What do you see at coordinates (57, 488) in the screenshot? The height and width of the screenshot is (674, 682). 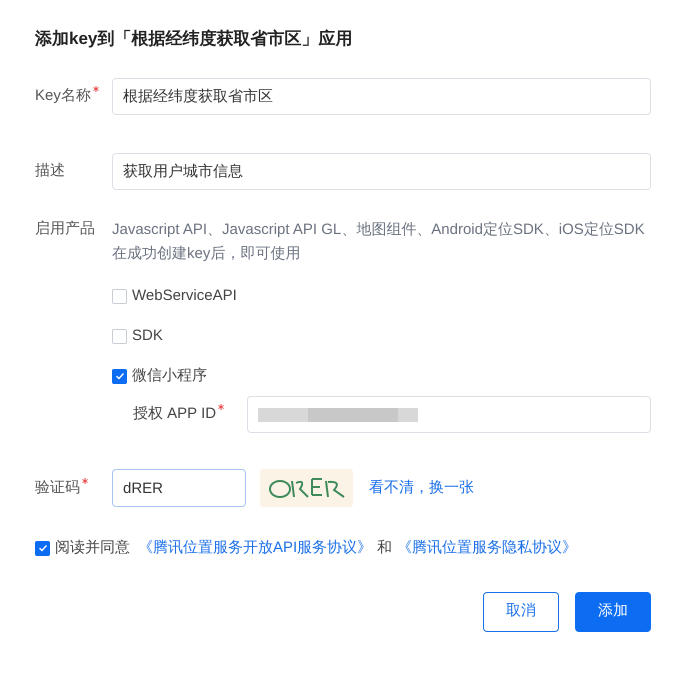 I see `field-label: 验证码` at bounding box center [57, 488].